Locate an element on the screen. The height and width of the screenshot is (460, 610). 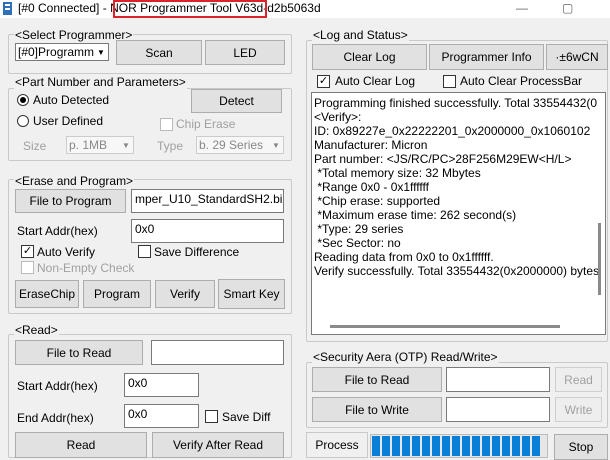
type-dropdown-value: b. 29 Series is located at coordinates (231, 145).